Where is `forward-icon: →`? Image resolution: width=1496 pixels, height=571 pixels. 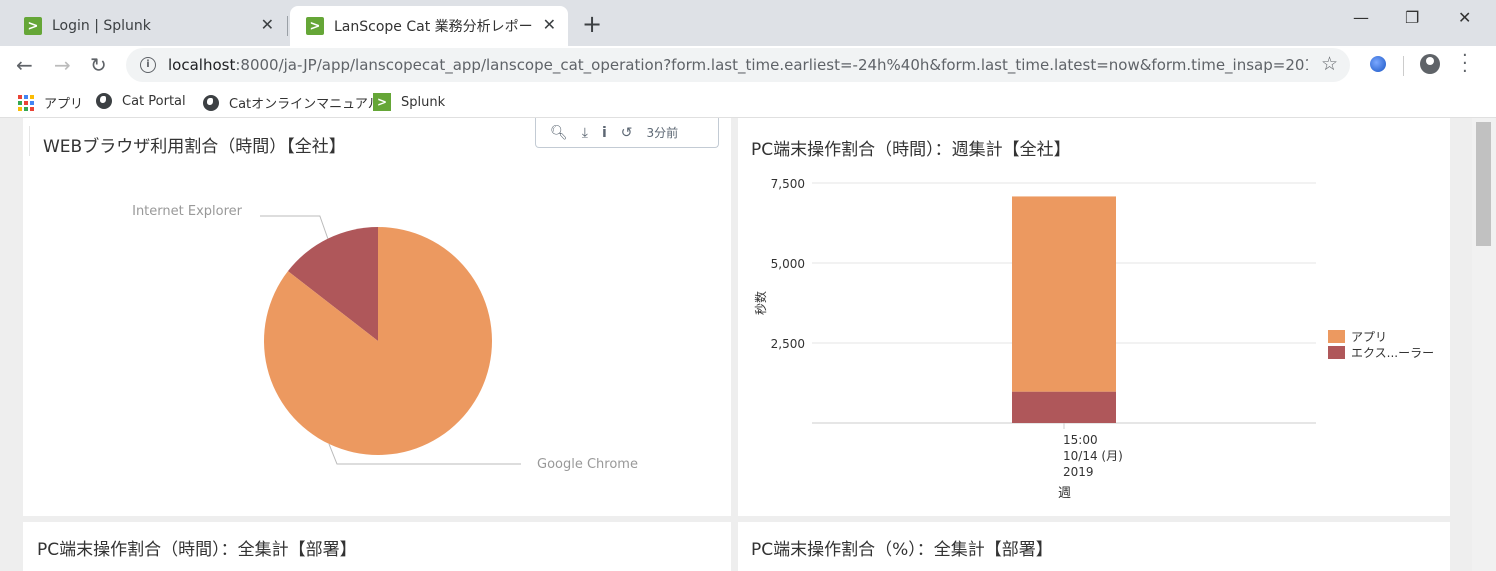 forward-icon: → is located at coordinates (62, 65).